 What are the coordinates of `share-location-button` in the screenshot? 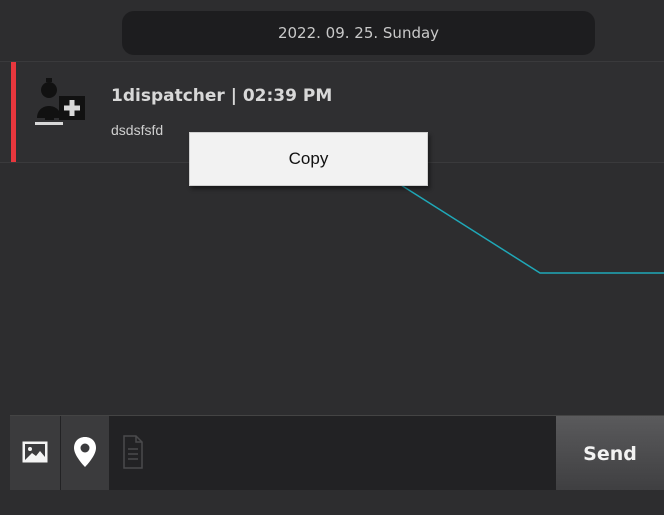 It's located at (85, 453).